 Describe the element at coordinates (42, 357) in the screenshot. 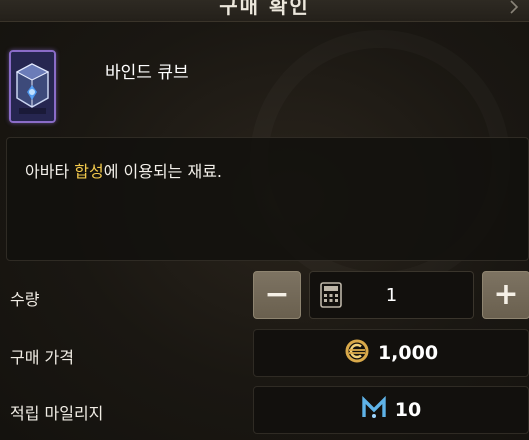

I see `price-label: 구매 가격` at that location.